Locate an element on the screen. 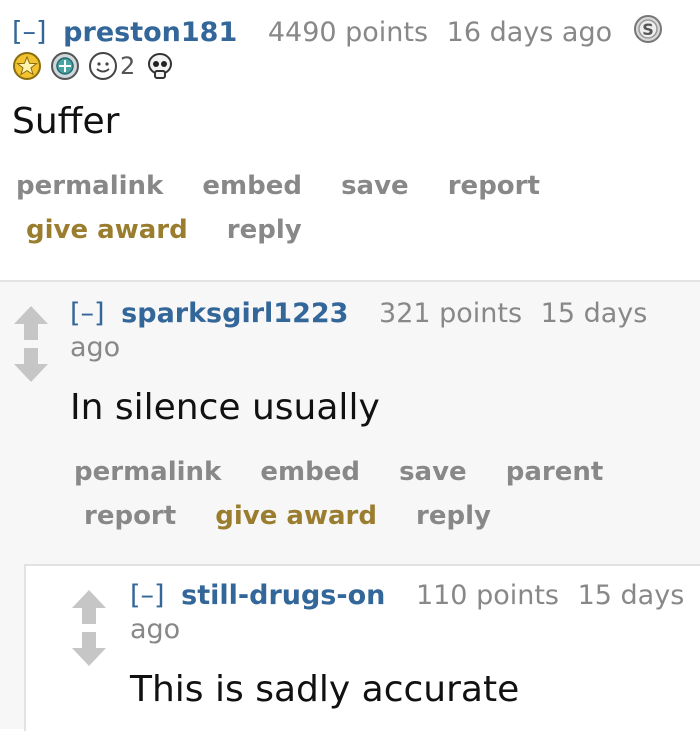 Image resolution: width=700 pixels, height=731 pixels. parent-link: parent is located at coordinates (555, 472).